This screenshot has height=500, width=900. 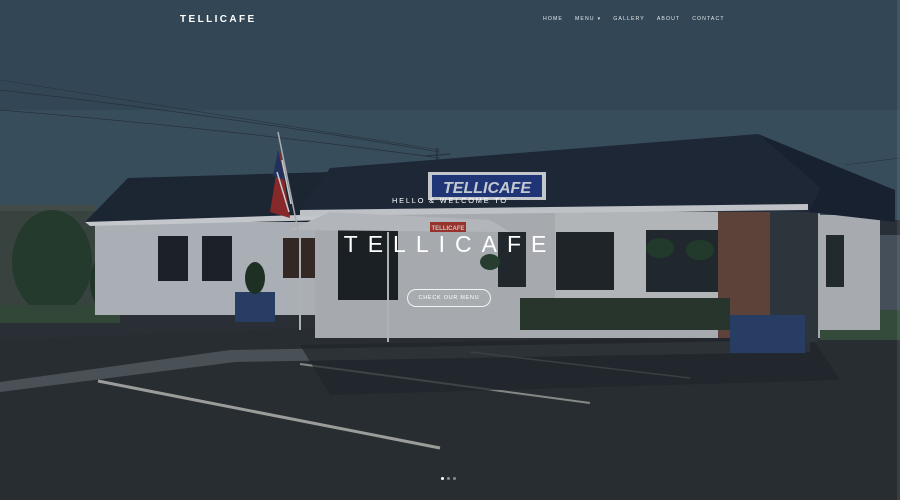 I want to click on main-nav: HOME MENU ▾ GALLERY ABOUT CONTACT, so click(x=640, y=19).